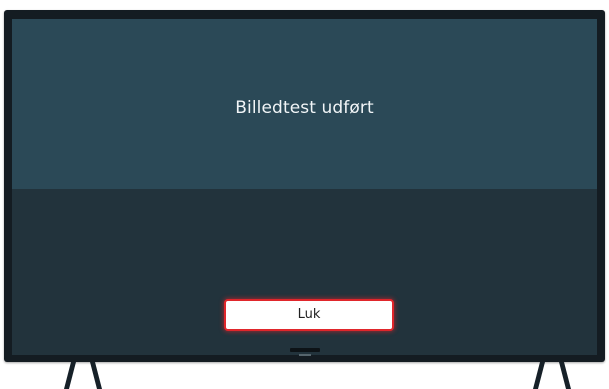 This screenshot has height=389, width=609. Describe the element at coordinates (552, 375) in the screenshot. I see `tv-stand-leg-right-icon` at that location.